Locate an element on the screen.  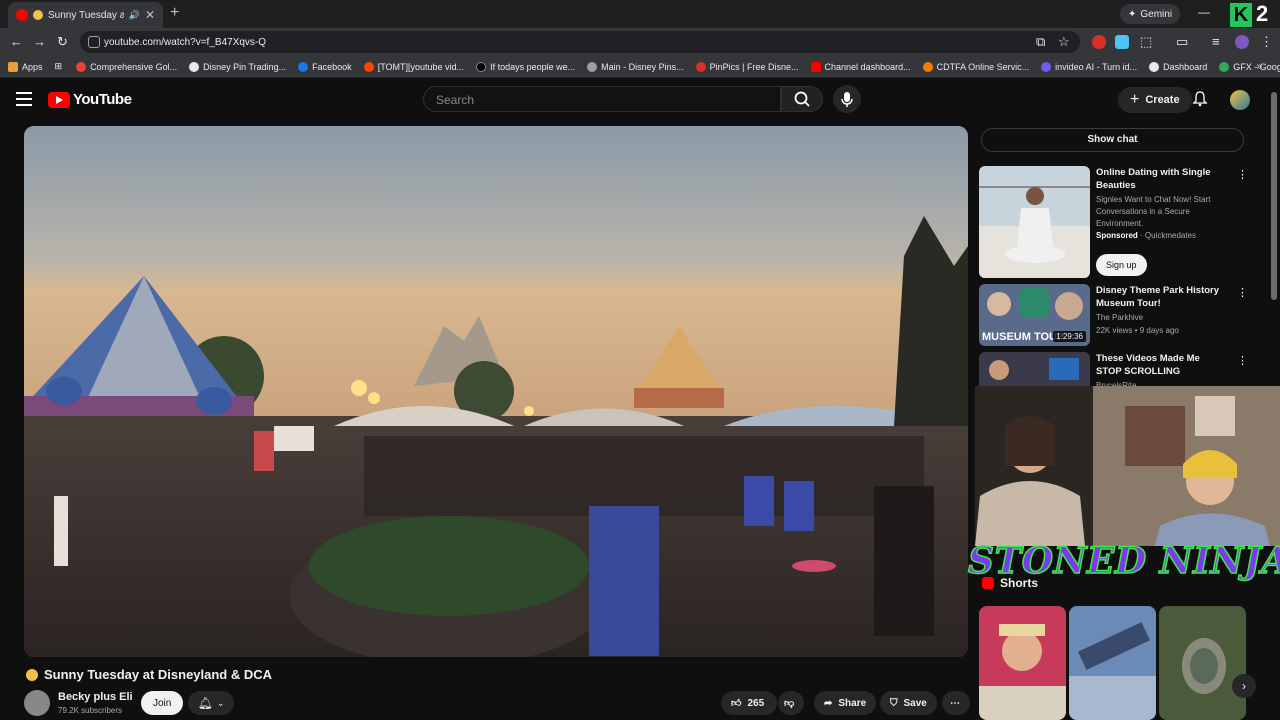
like-button: 👍︎ 265 is located at coordinates (749, 703).